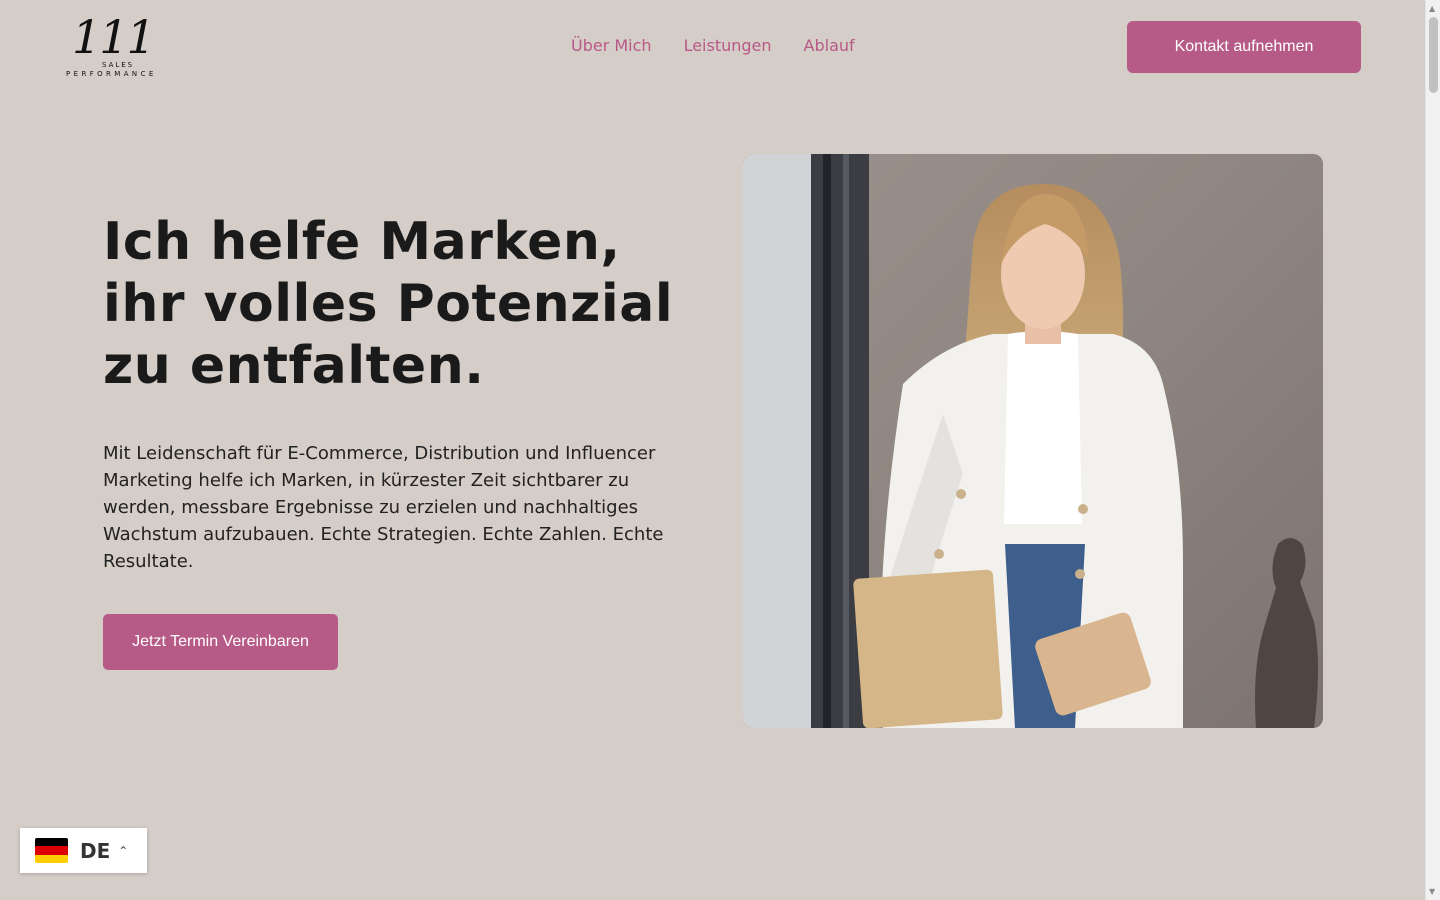 The image size is (1440, 900). Describe the element at coordinates (1432, 891) in the screenshot. I see `scroll-down-arrow-icon: ▼` at that location.